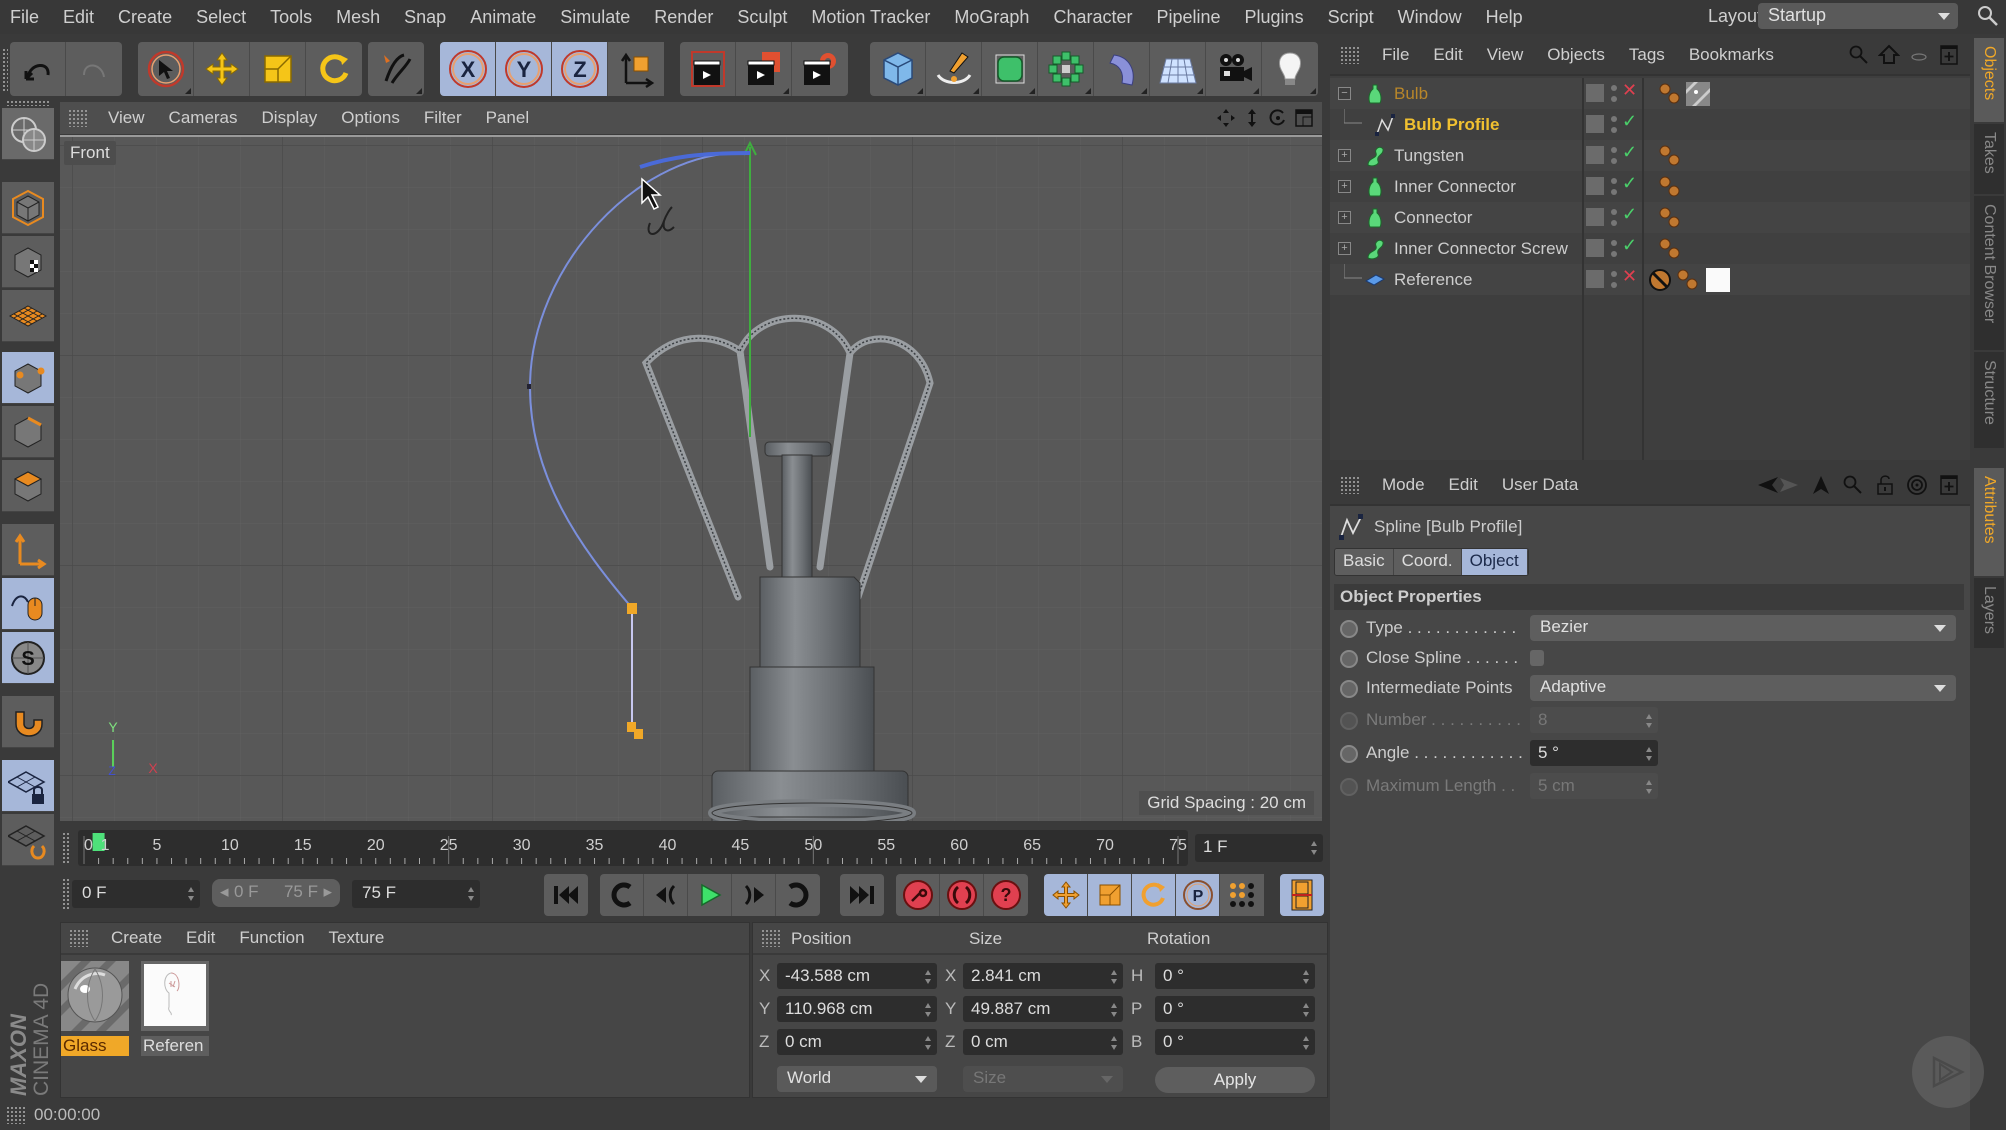 The image size is (2006, 1130). What do you see at coordinates (278, 69) in the screenshot?
I see `scale-tool-button` at bounding box center [278, 69].